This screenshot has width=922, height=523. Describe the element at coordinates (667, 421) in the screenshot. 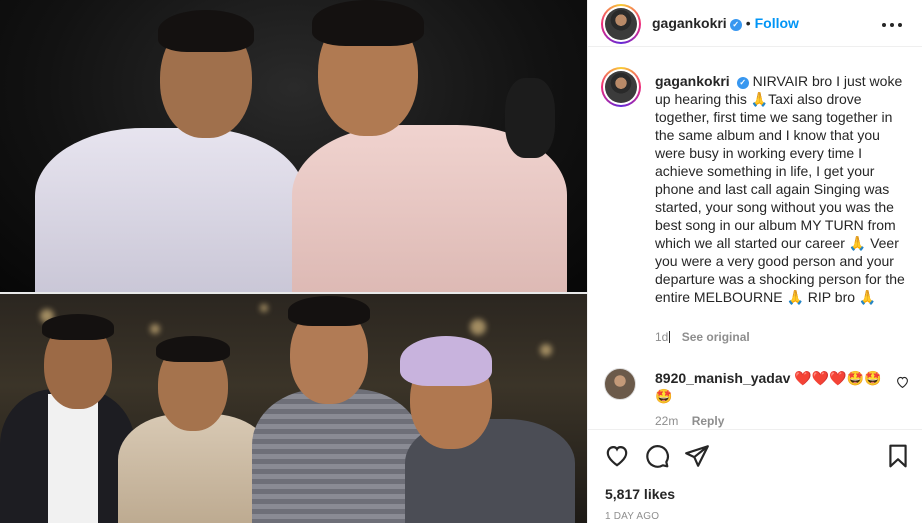

I see `comment-age: 22m` at that location.